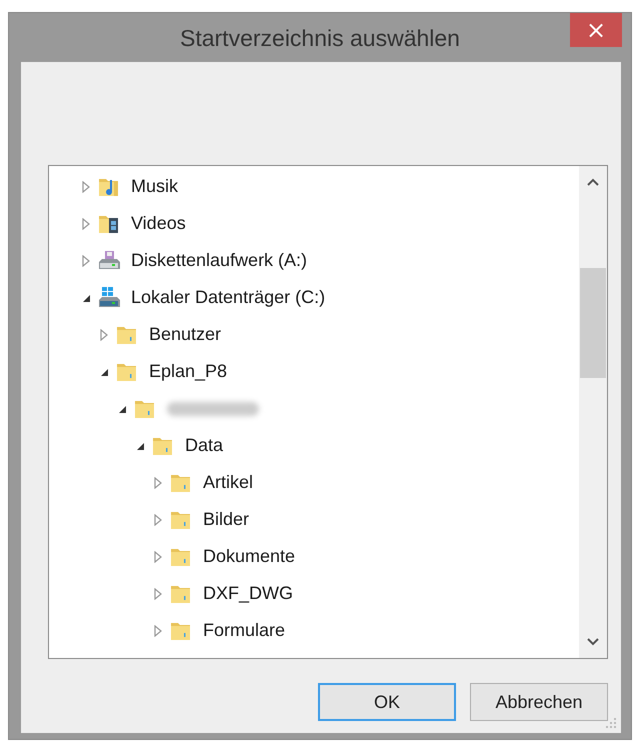  I want to click on cancel-button: Abbrechen, so click(539, 702).